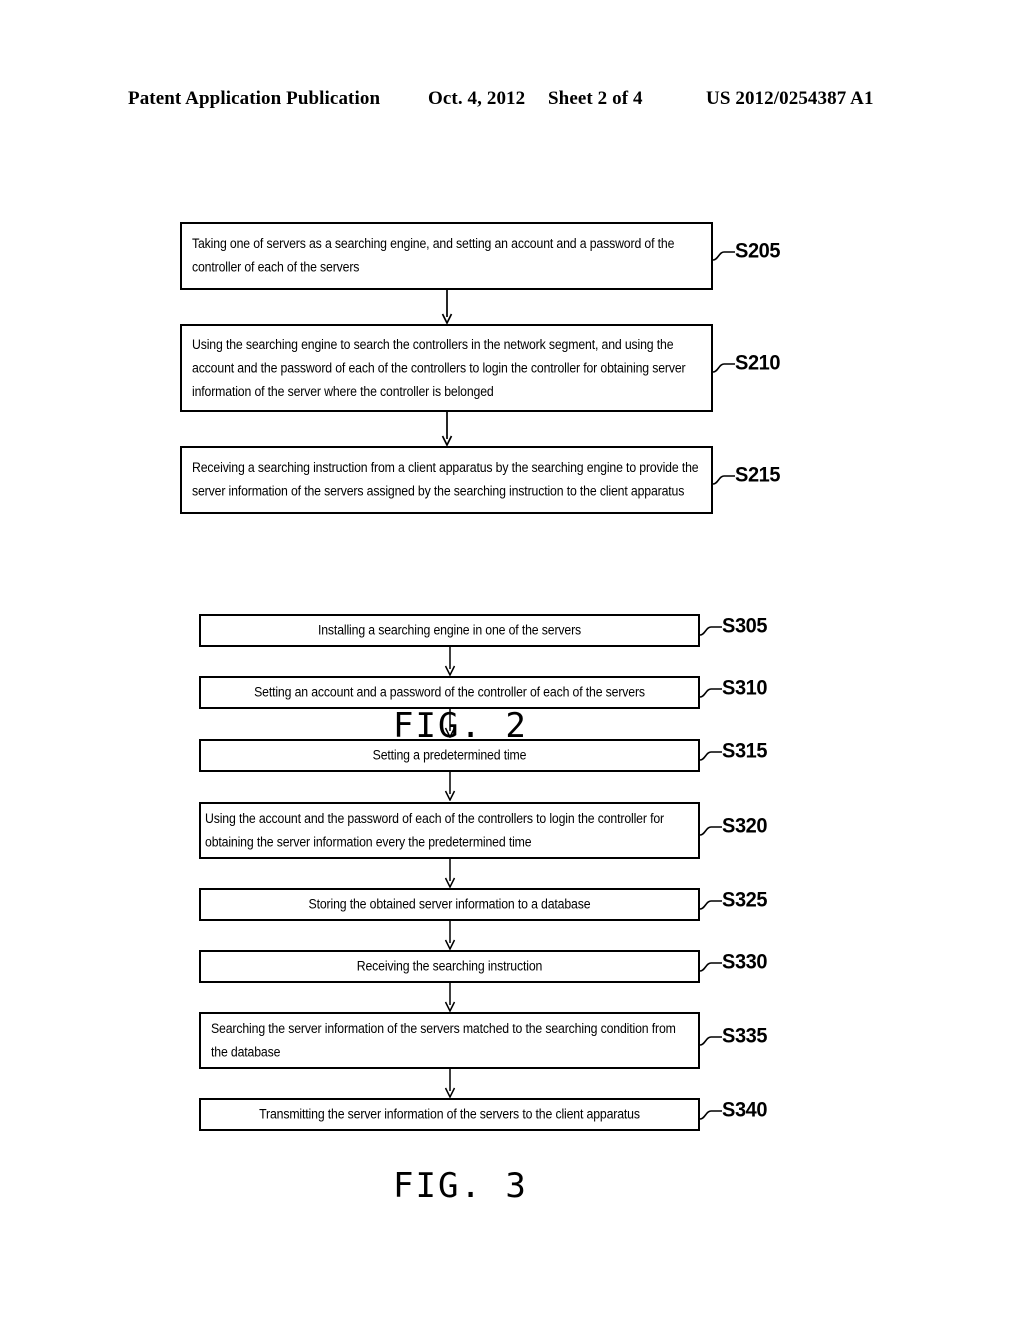 The width and height of the screenshot is (1024, 1320). What do you see at coordinates (711, 693) in the screenshot?
I see `tilde-connector-s310` at bounding box center [711, 693].